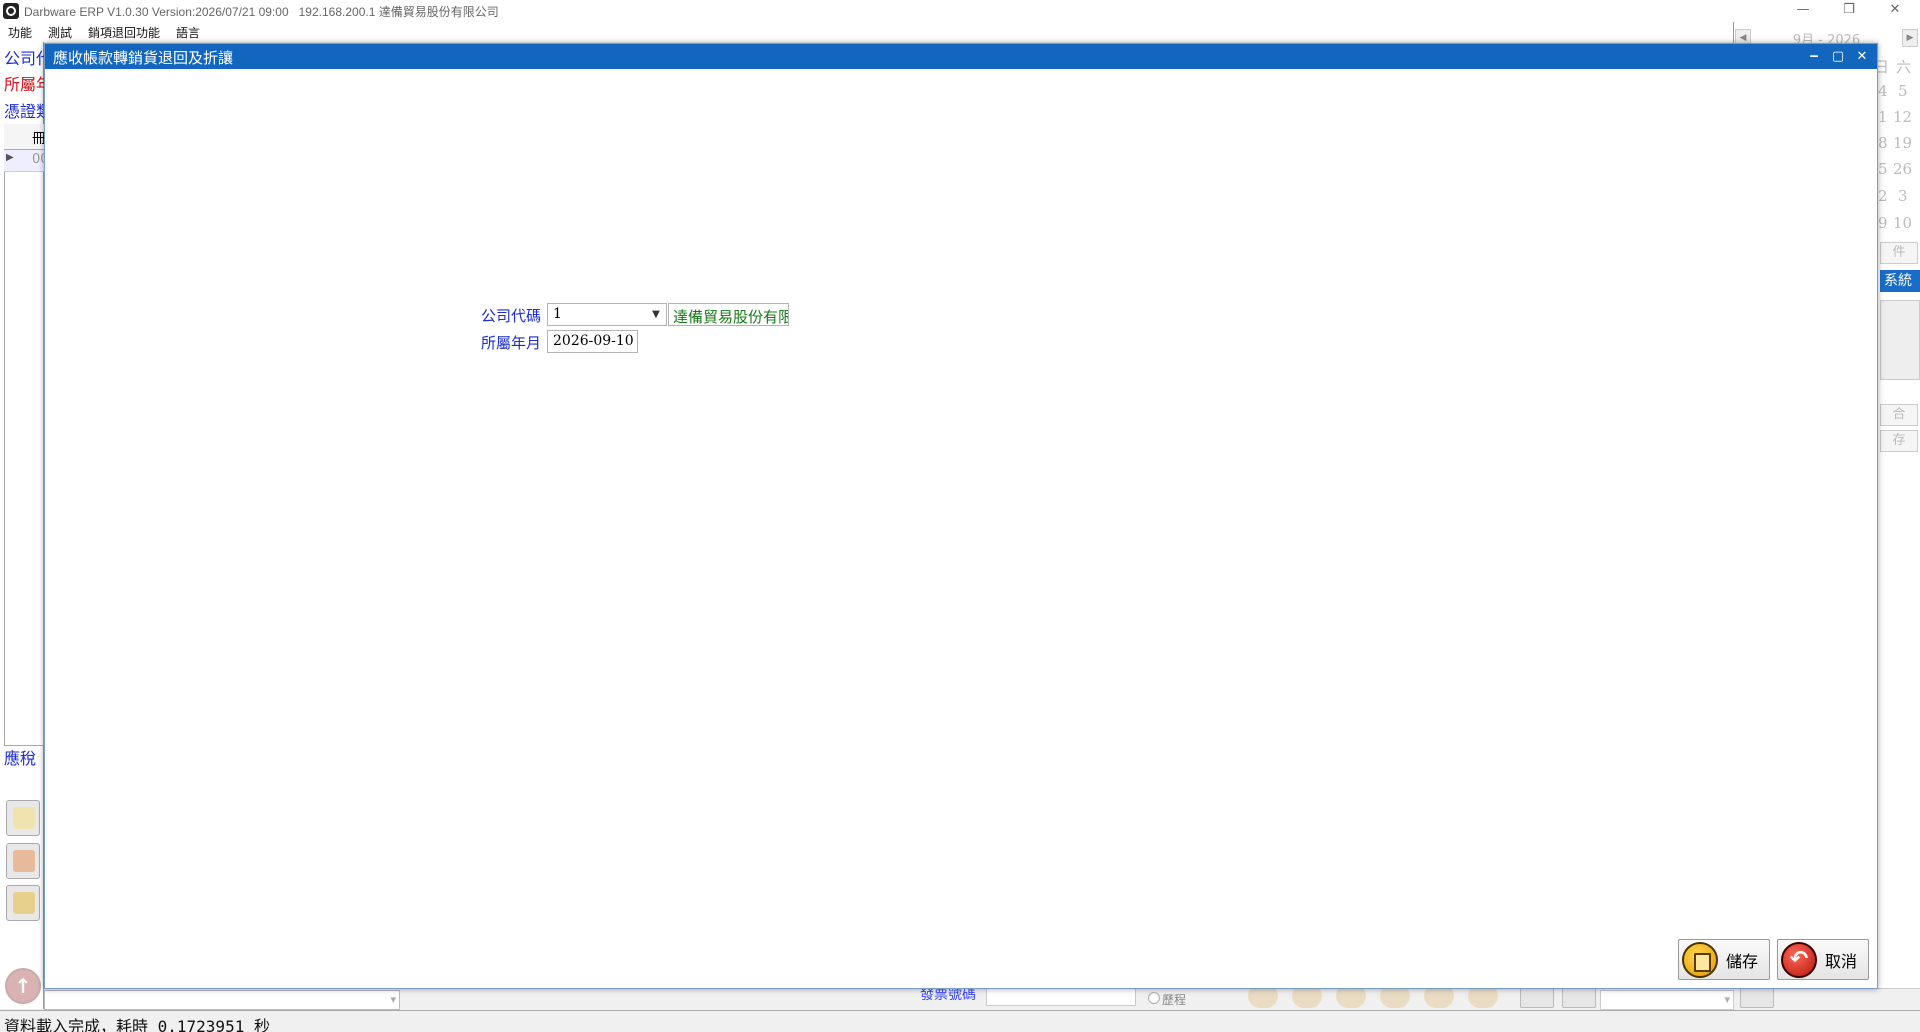  I want to click on tool-button, so click(23, 861).